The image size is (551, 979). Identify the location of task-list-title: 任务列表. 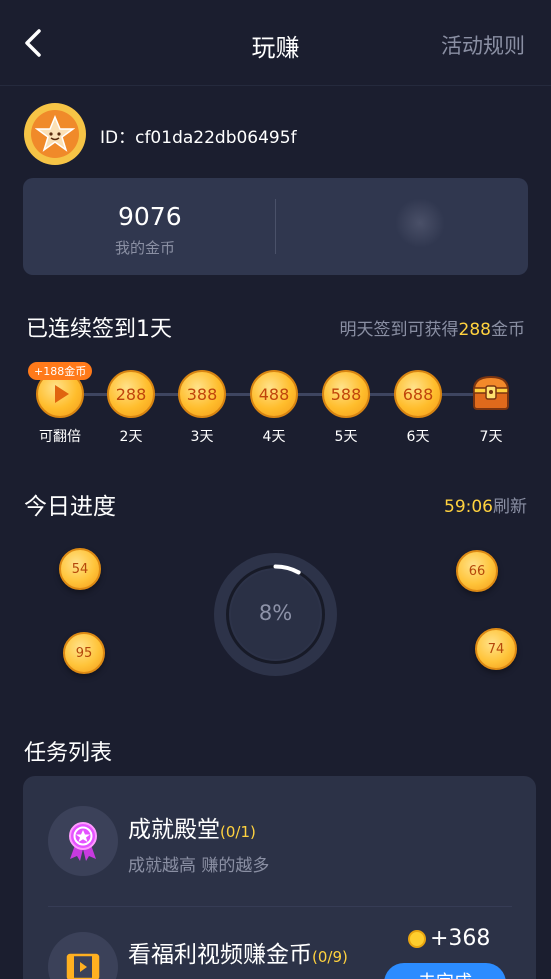
(68, 753).